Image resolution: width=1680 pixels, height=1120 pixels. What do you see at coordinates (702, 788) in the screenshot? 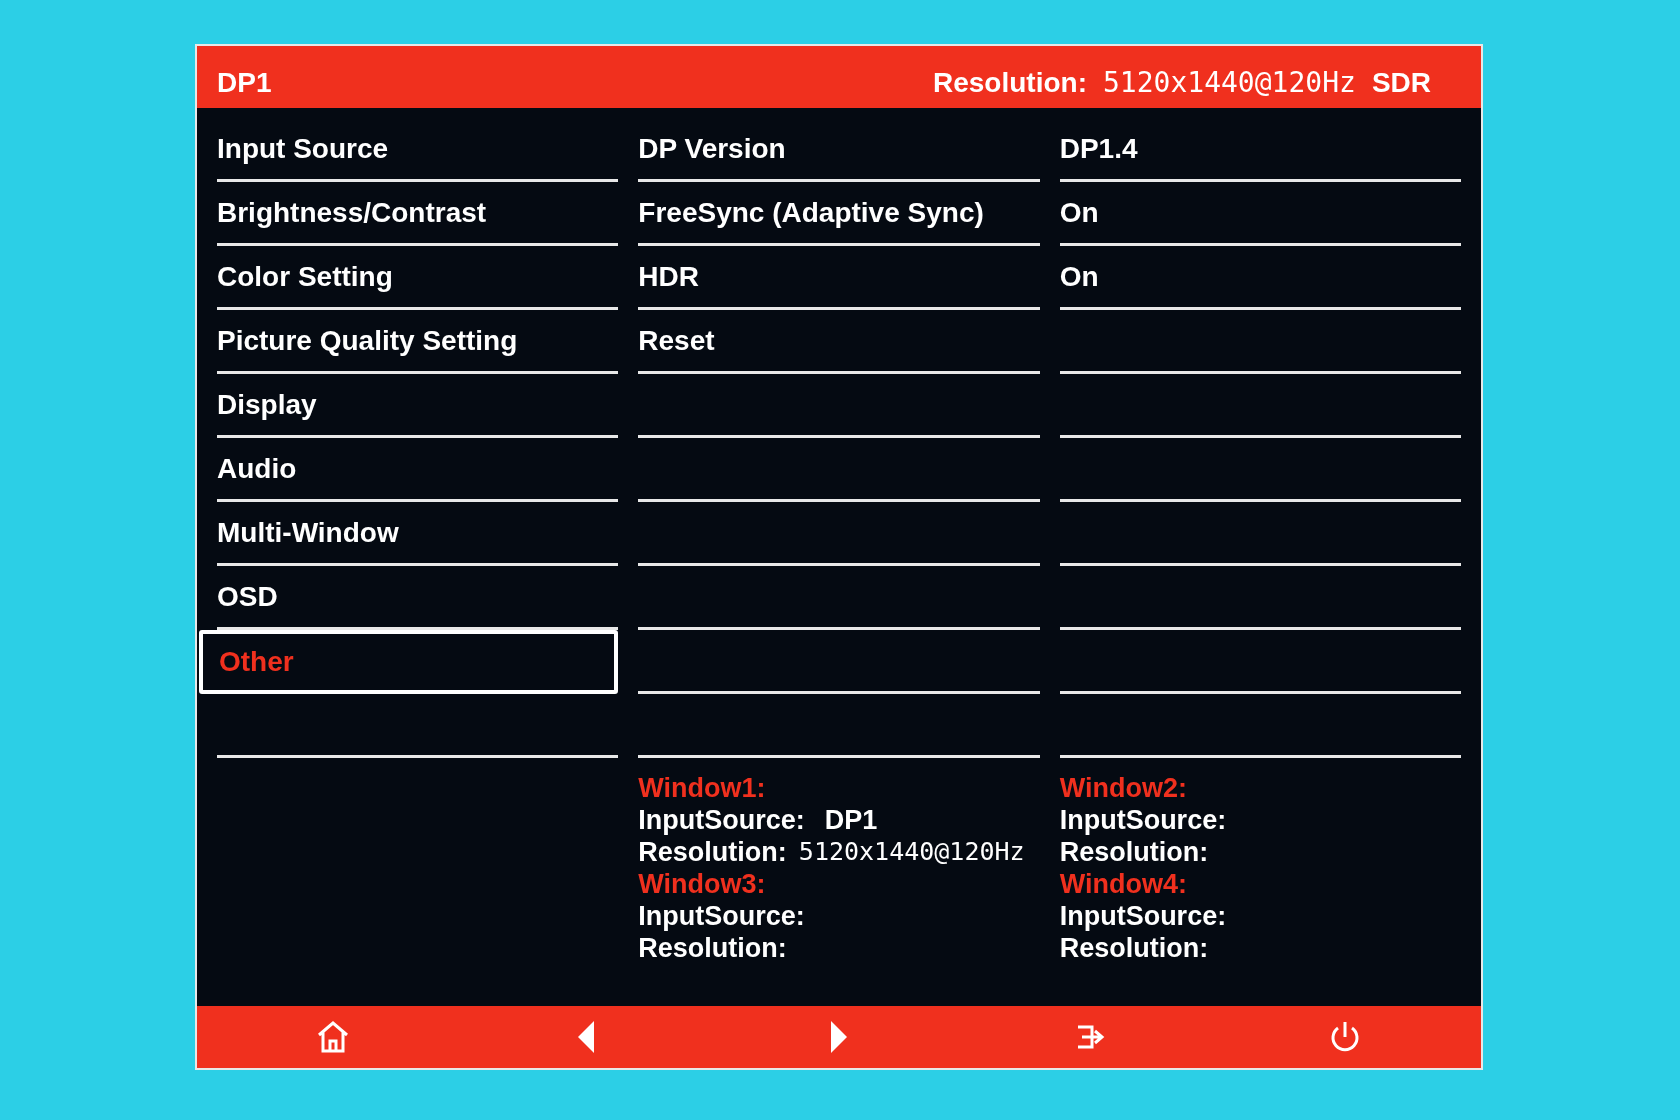
I see `window-title: Window1:` at bounding box center [702, 788].